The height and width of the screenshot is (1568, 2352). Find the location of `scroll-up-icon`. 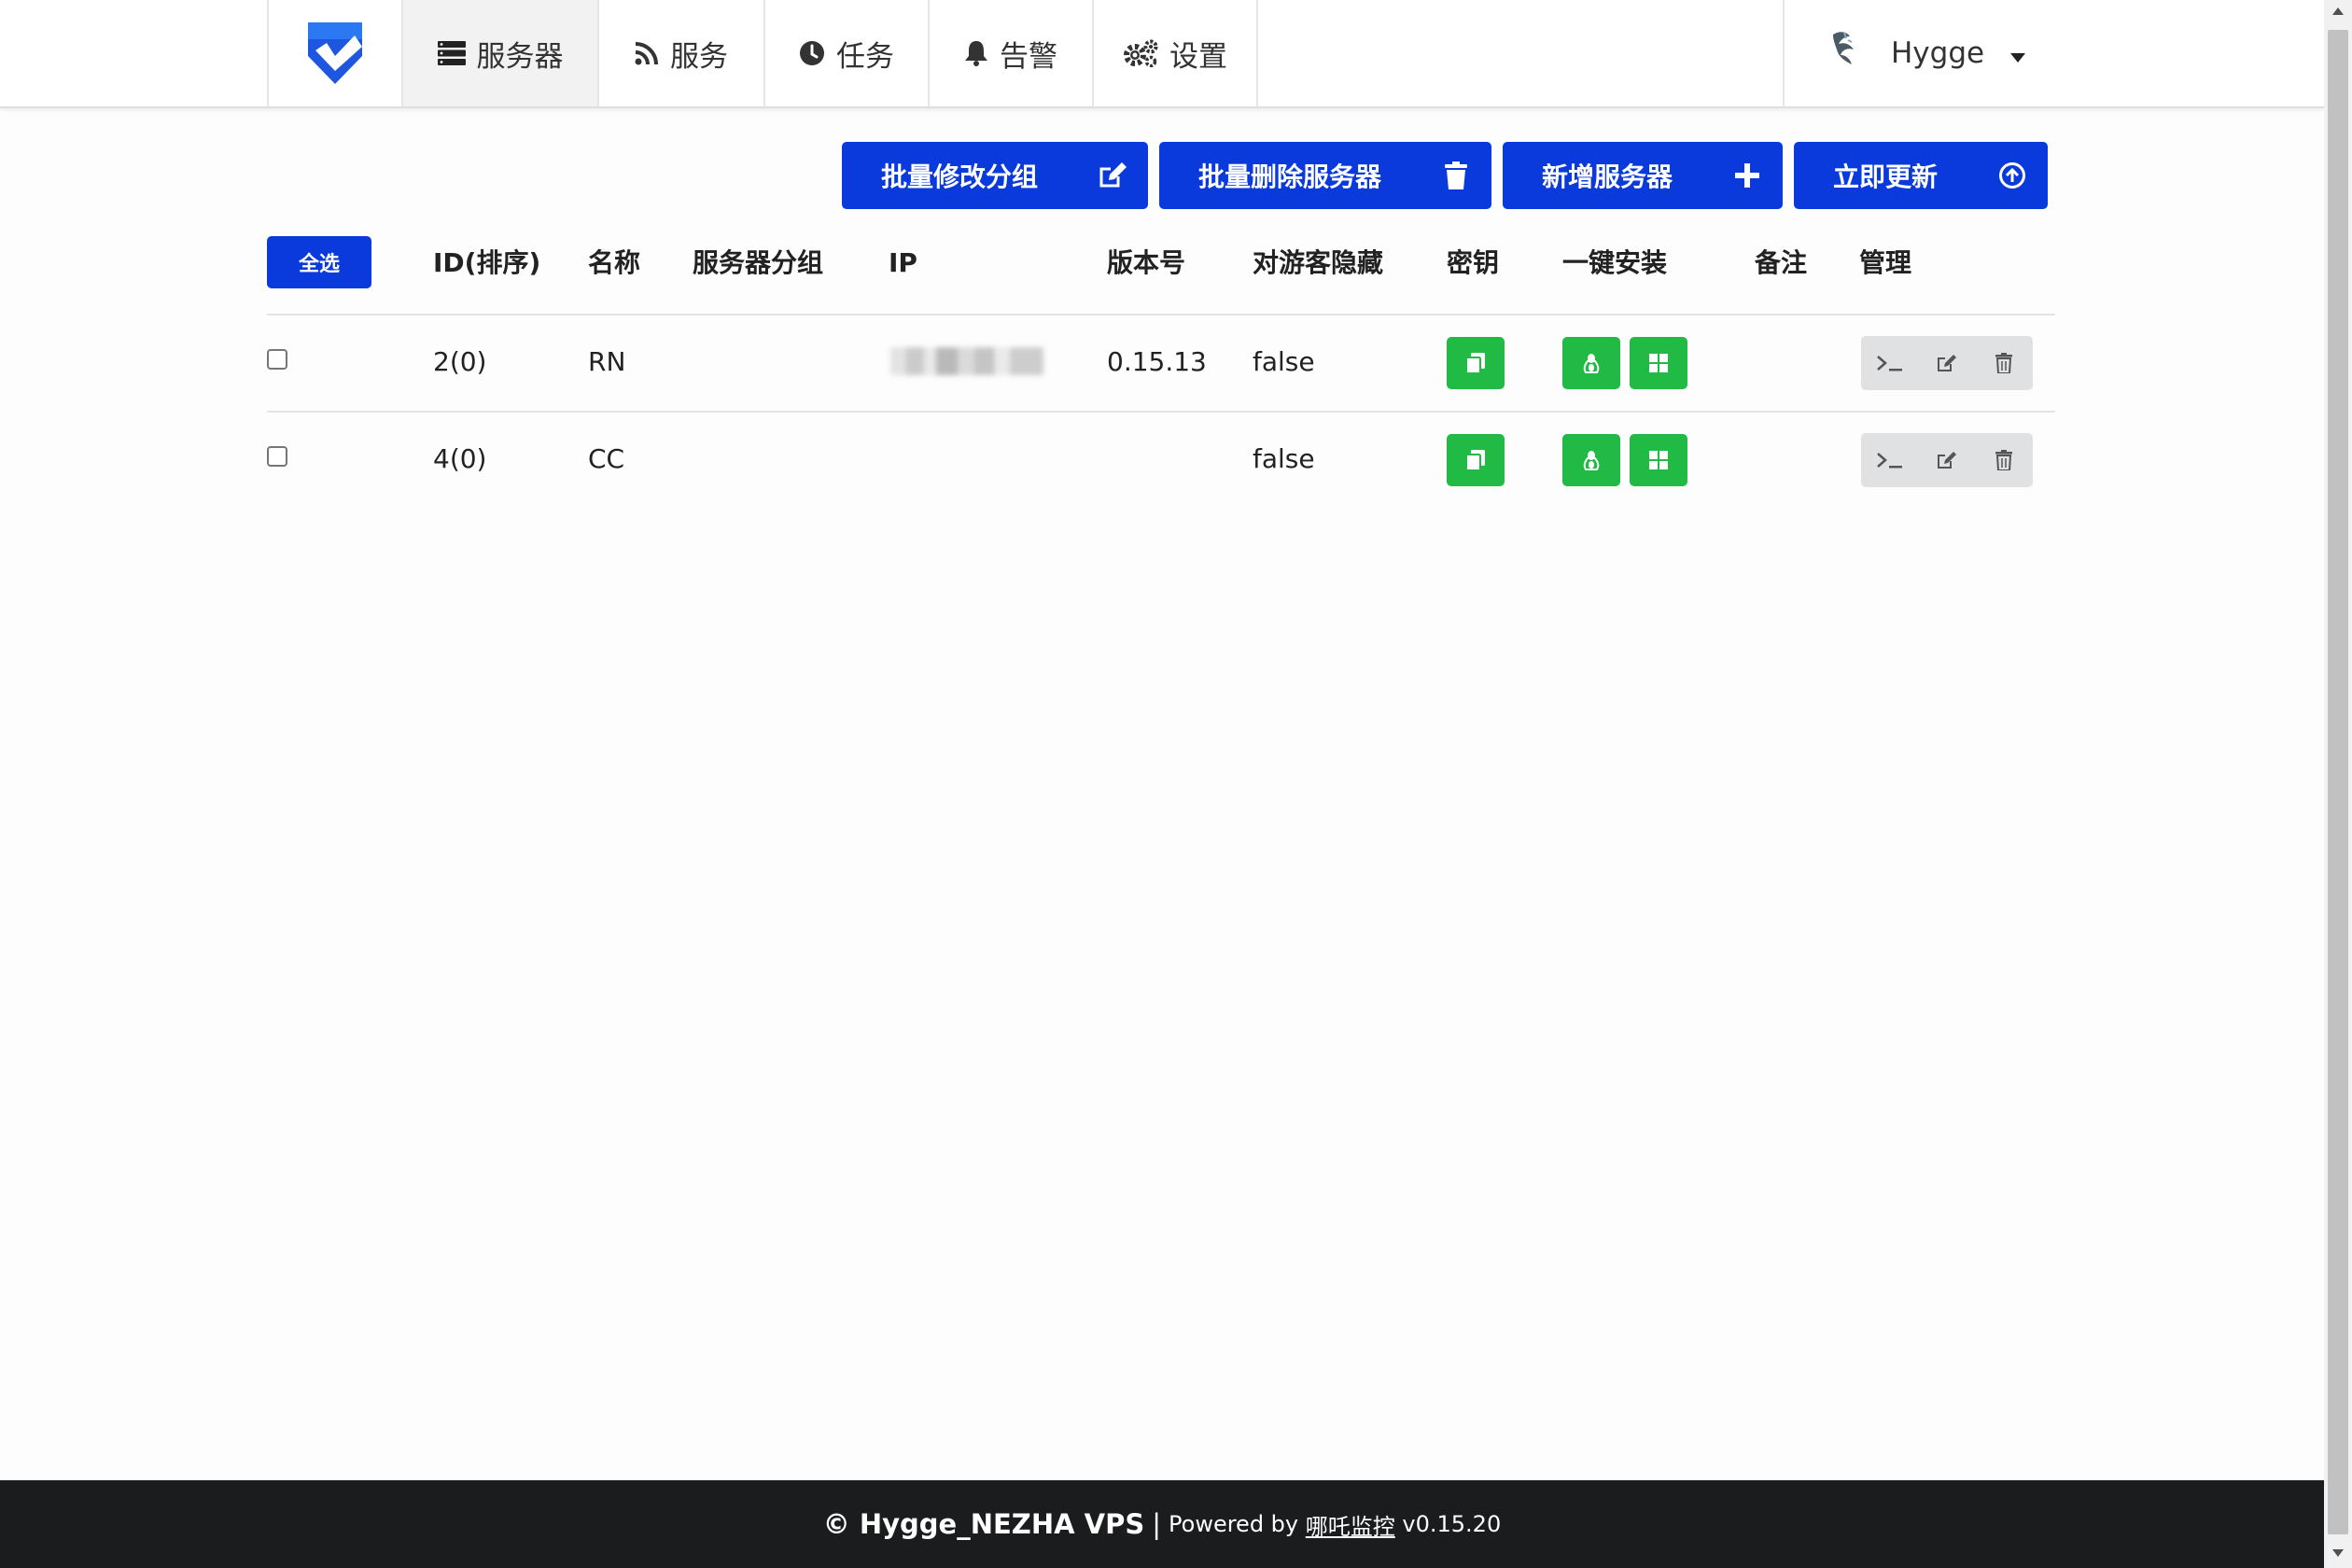

scroll-up-icon is located at coordinates (2338, 11).